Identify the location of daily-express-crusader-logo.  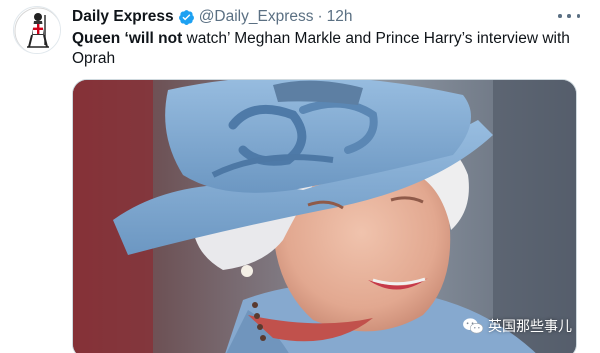
(37, 30).